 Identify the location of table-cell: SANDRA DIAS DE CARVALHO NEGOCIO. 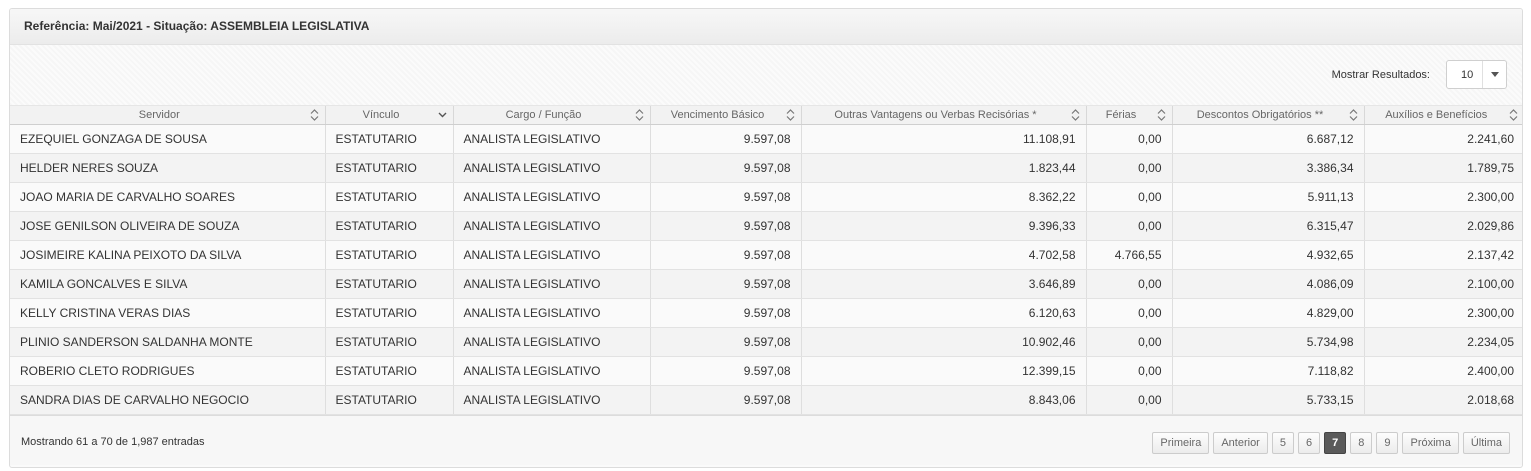
(168, 400).